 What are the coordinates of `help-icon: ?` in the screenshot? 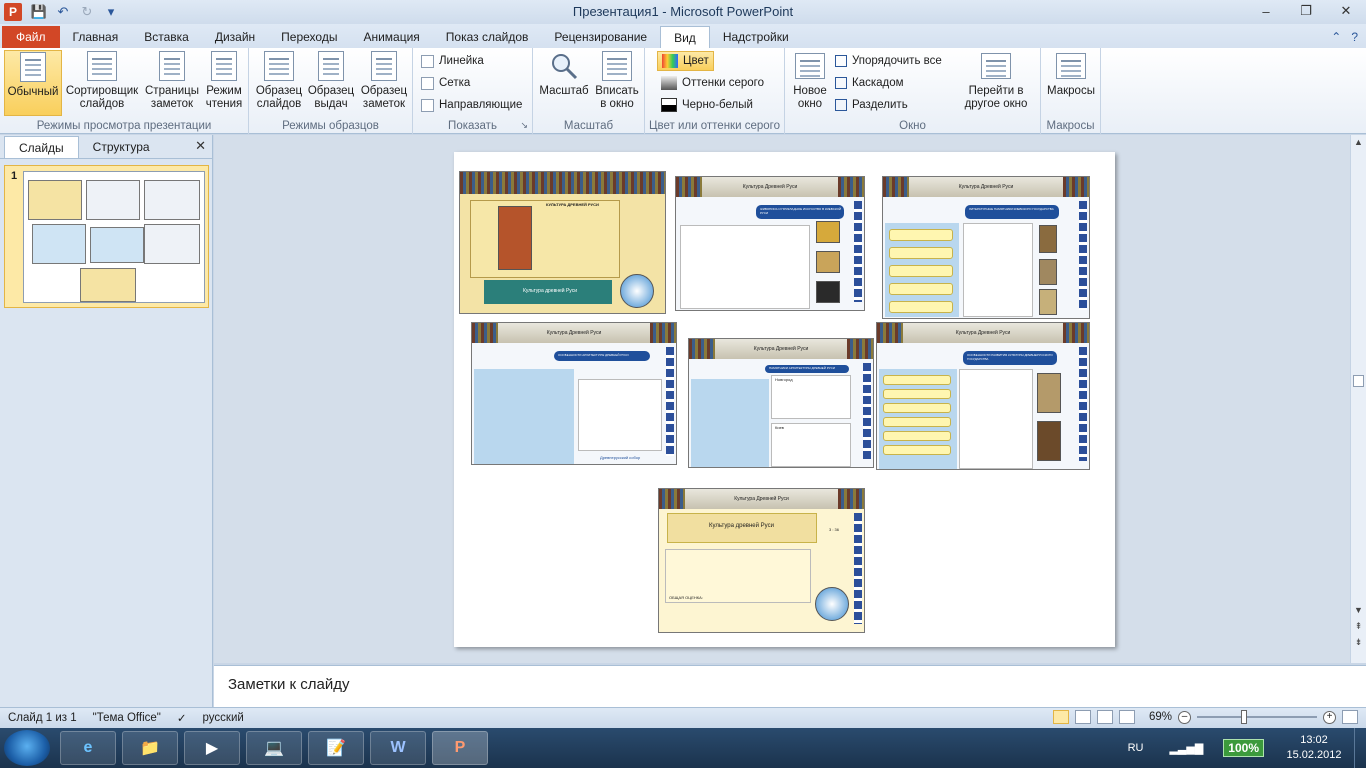 It's located at (1354, 37).